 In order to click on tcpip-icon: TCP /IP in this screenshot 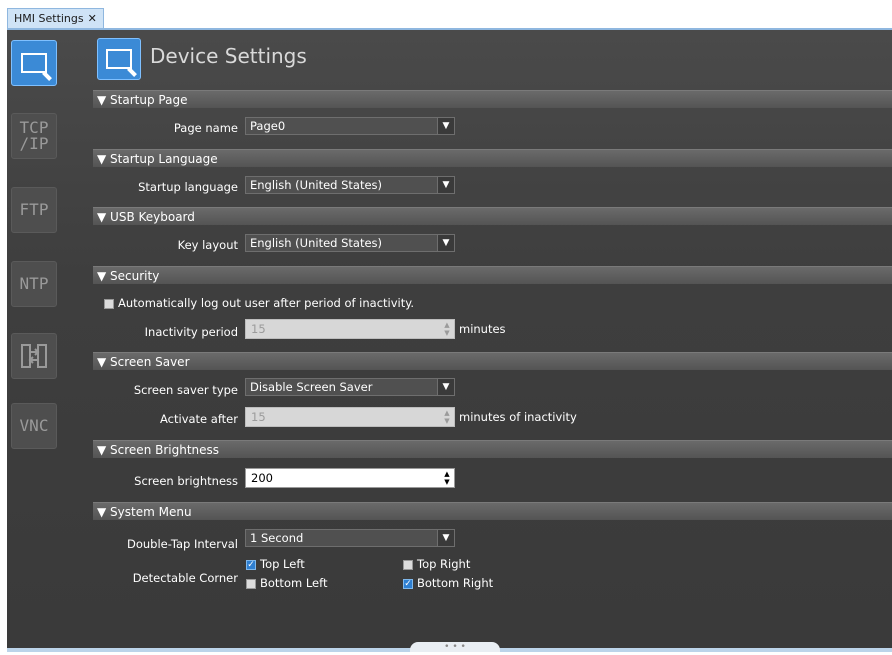, I will do `click(34, 135)`.